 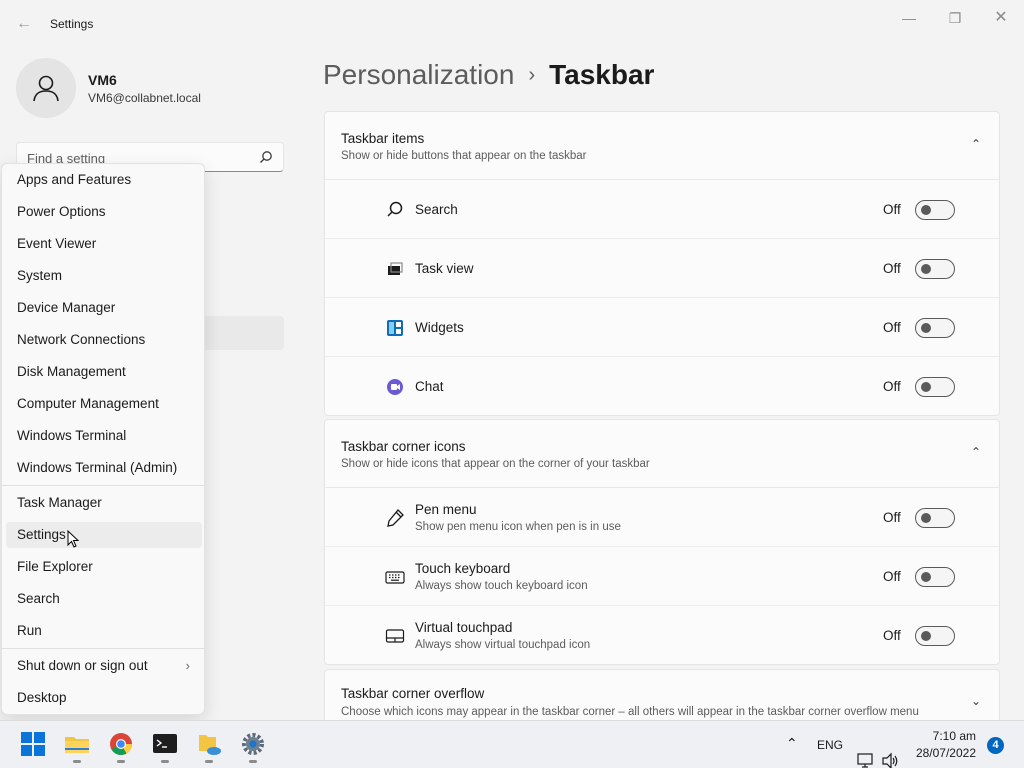 I want to click on clock-time: 7:10 am, so click(x=953, y=736).